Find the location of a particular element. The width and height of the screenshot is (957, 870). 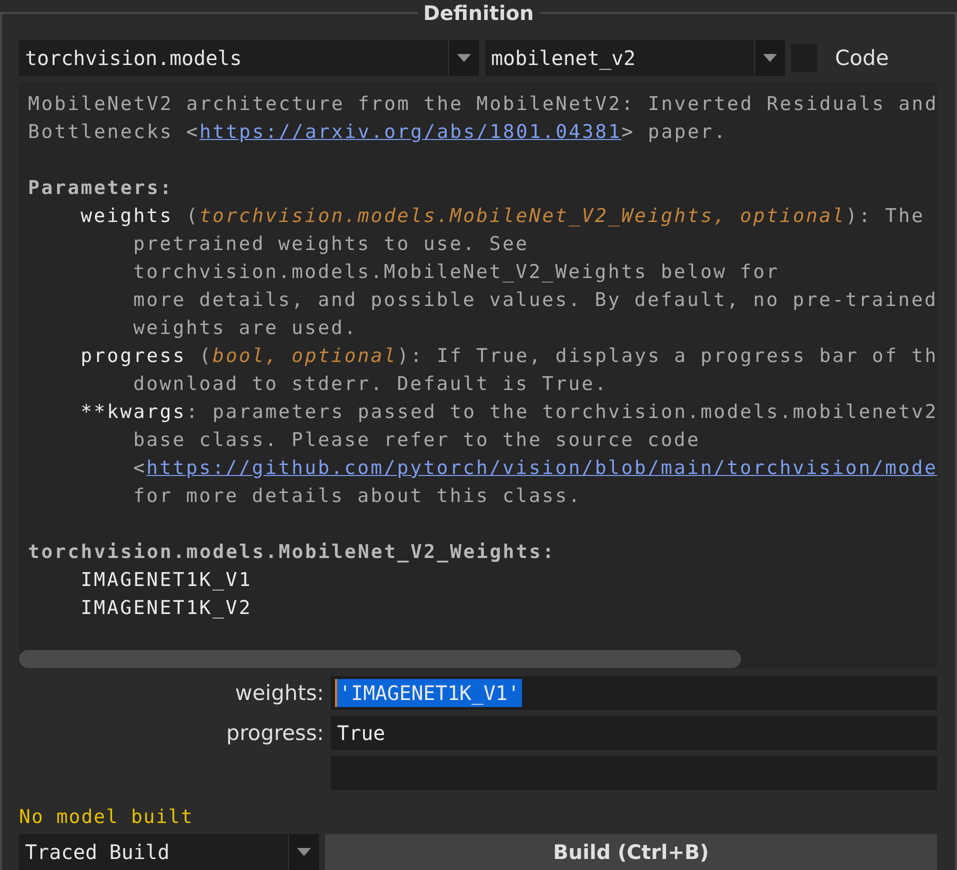

parameter-name: progress is located at coordinates (133, 356).